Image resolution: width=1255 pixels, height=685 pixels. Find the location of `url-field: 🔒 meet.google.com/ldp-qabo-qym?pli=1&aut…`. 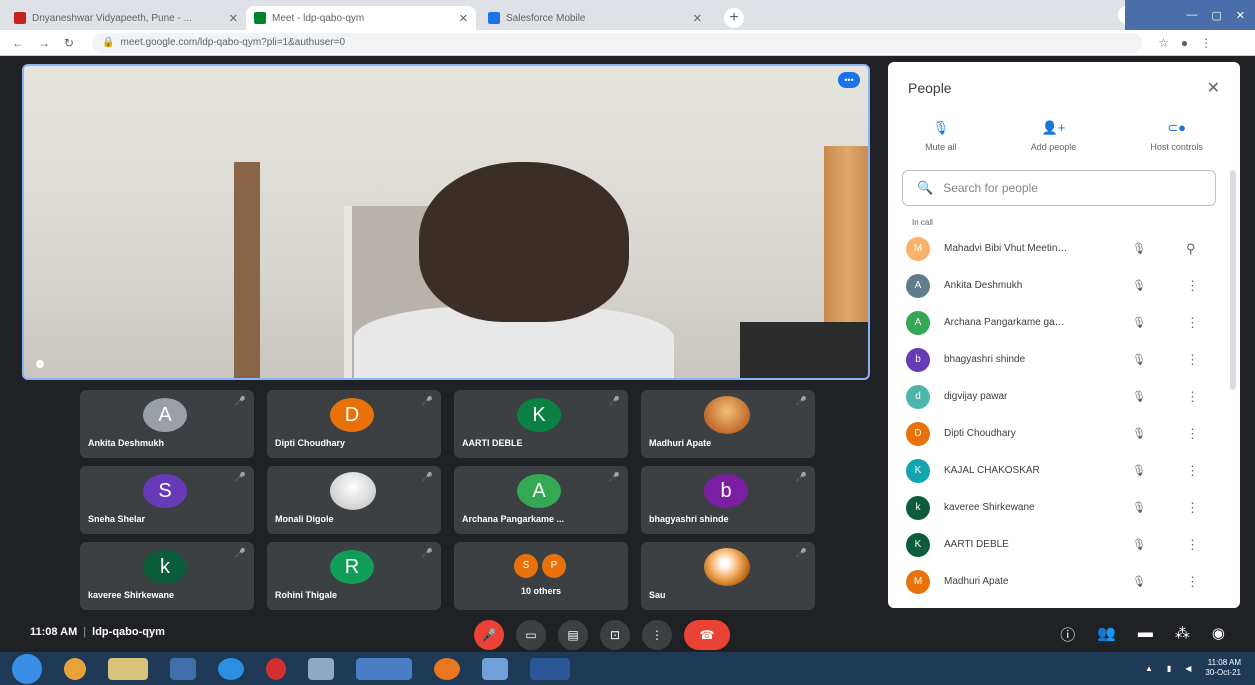

url-field: 🔒 meet.google.com/ldp-qabo-qym?pli=1&aut… is located at coordinates (617, 42).